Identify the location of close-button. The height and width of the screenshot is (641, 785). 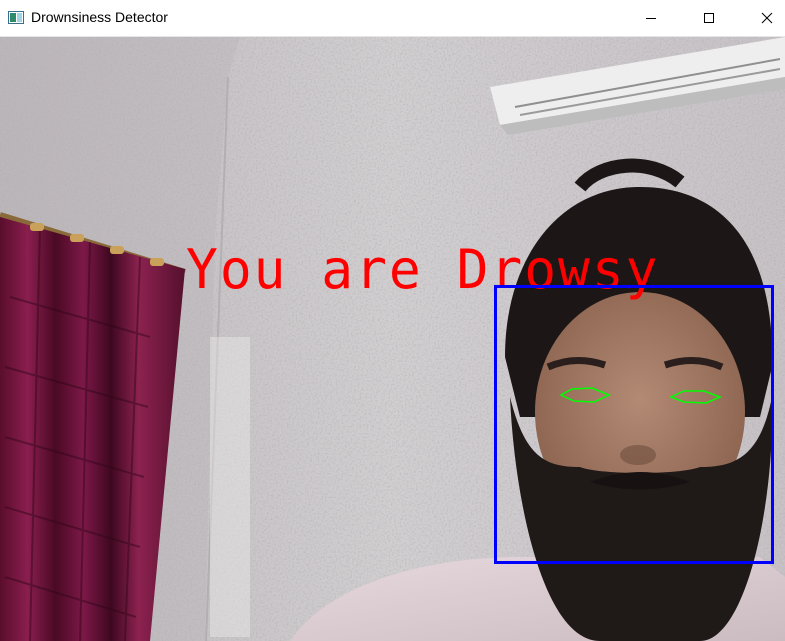
(764, 18).